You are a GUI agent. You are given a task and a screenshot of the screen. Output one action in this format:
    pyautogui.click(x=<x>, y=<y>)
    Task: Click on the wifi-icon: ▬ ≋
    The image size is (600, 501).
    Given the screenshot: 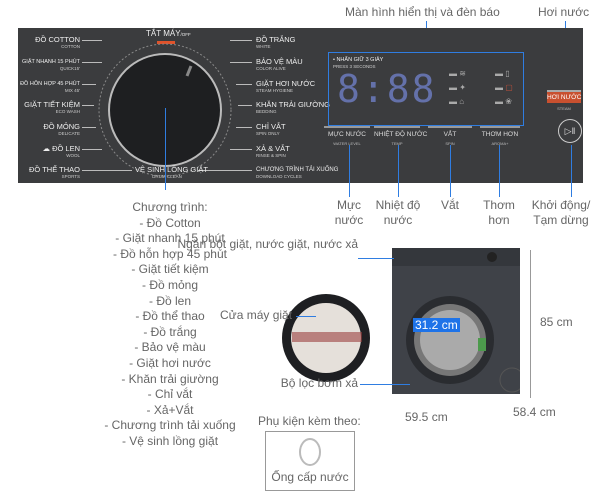 What is the action you would take?
    pyautogui.click(x=457, y=73)
    